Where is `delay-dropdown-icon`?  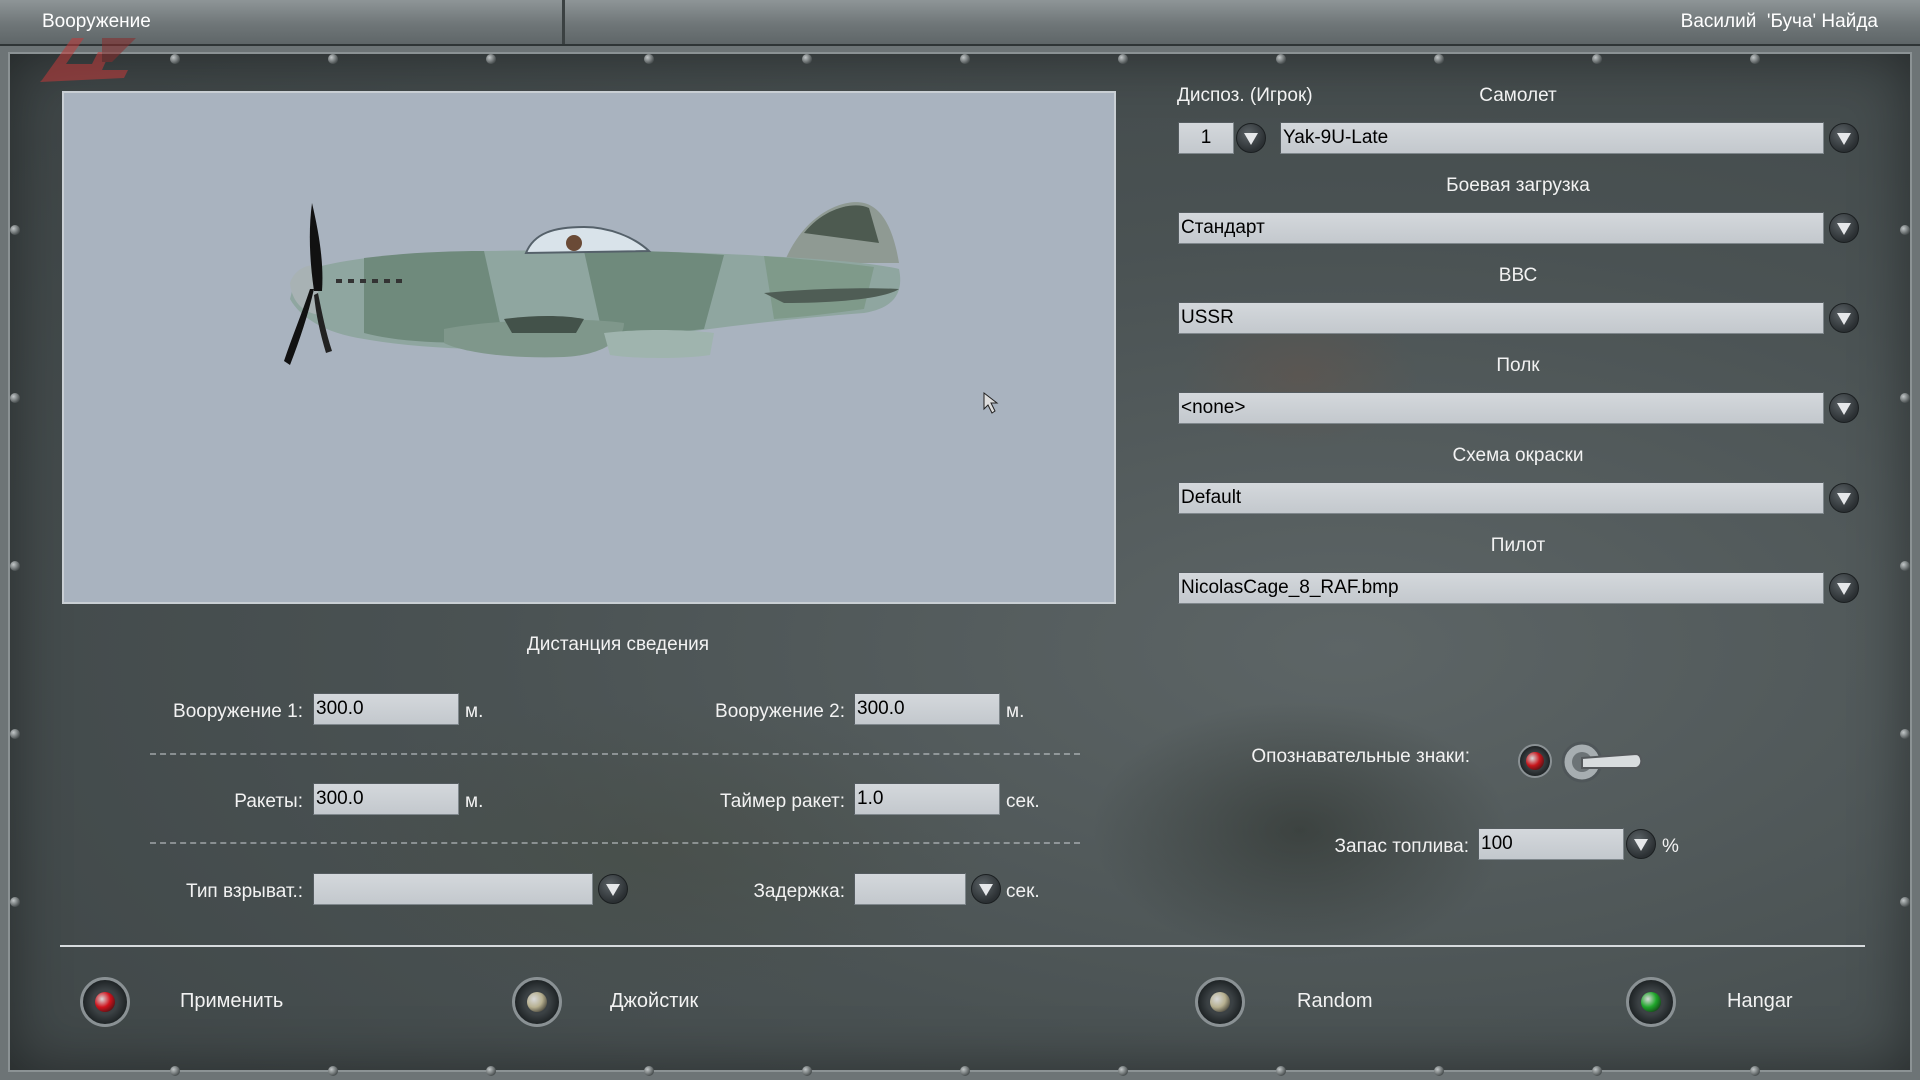
delay-dropdown-icon is located at coordinates (986, 889).